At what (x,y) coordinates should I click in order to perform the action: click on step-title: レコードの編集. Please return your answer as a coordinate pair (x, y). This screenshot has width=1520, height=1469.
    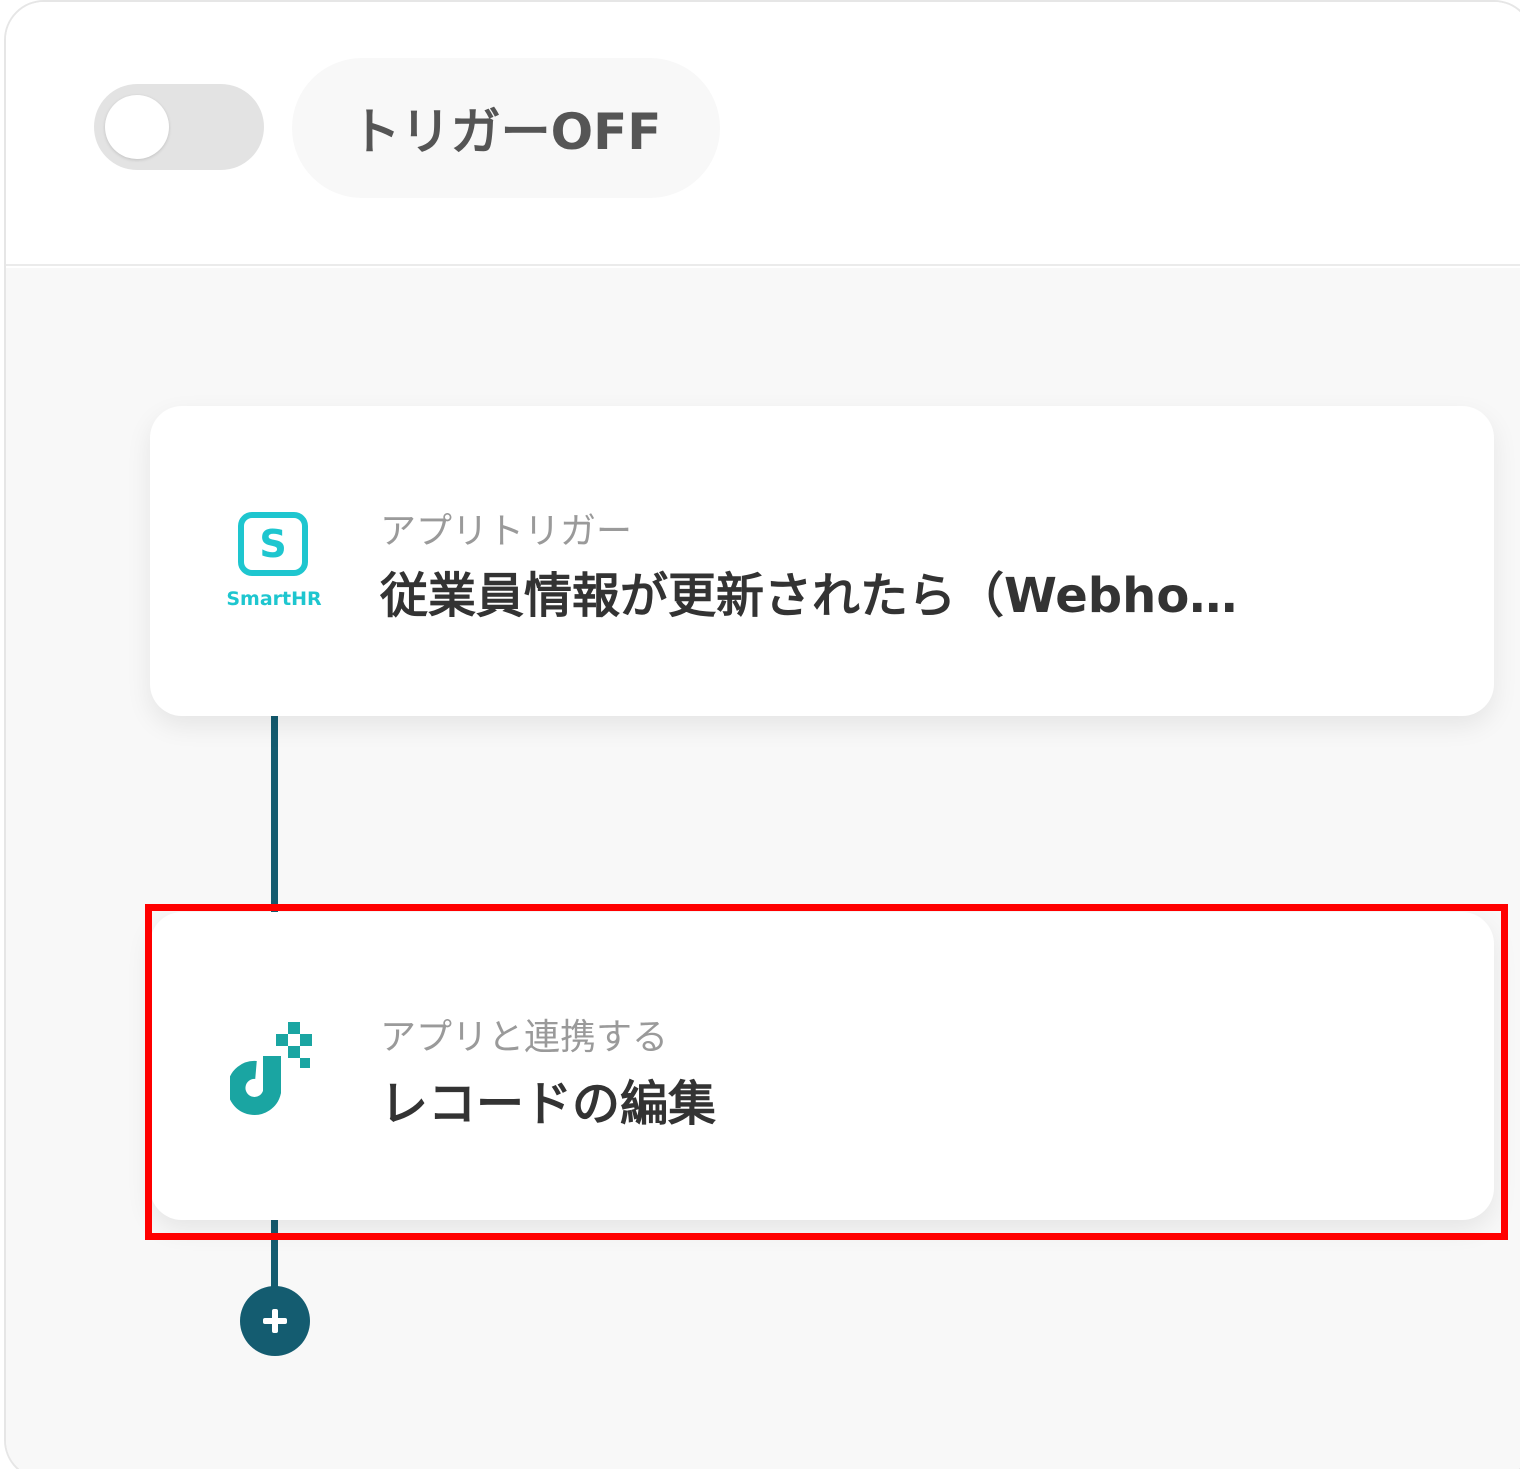
    Looking at the image, I should click on (548, 1104).